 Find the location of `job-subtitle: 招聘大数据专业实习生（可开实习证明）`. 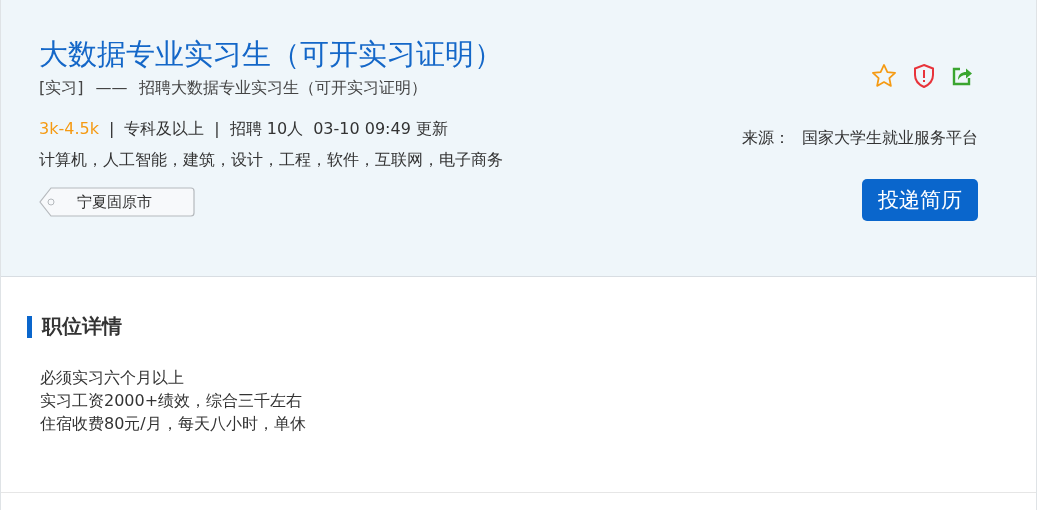

job-subtitle: 招聘大数据专业实习生（可开实习证明） is located at coordinates (283, 88).